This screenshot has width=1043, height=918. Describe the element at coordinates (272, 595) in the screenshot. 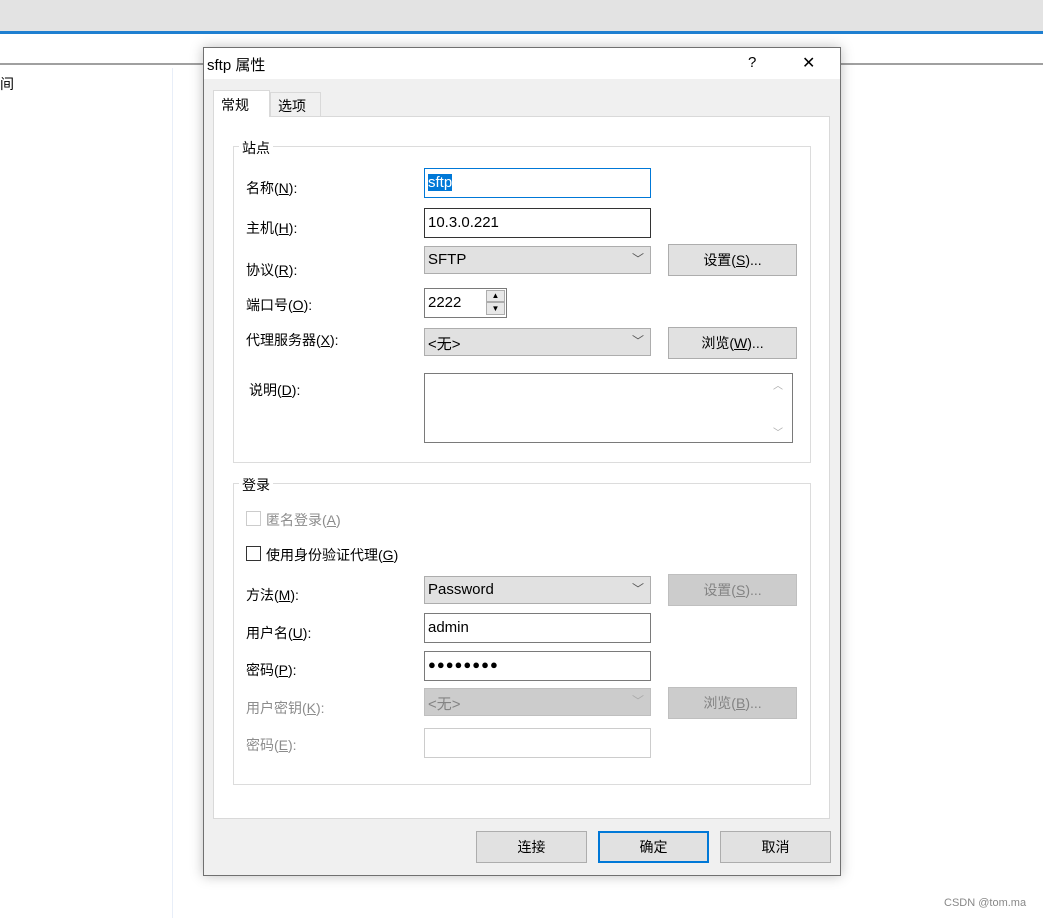

I see `method-label: 方法(M):` at that location.